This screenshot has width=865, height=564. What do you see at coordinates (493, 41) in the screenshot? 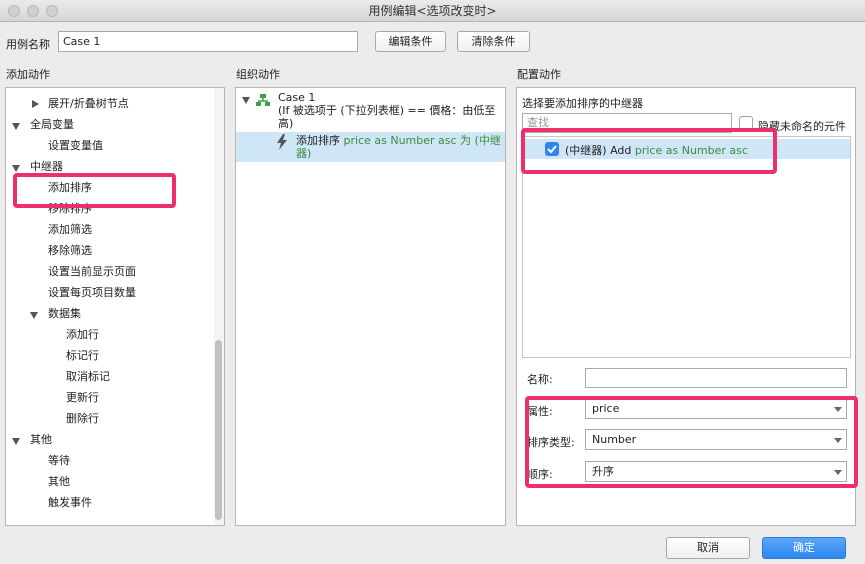
I see `clear-condition-button: 清除条件` at bounding box center [493, 41].